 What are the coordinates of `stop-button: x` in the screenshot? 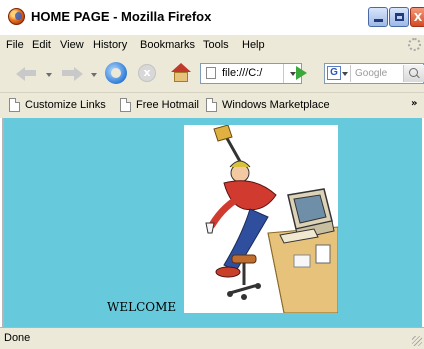 It's located at (147, 73).